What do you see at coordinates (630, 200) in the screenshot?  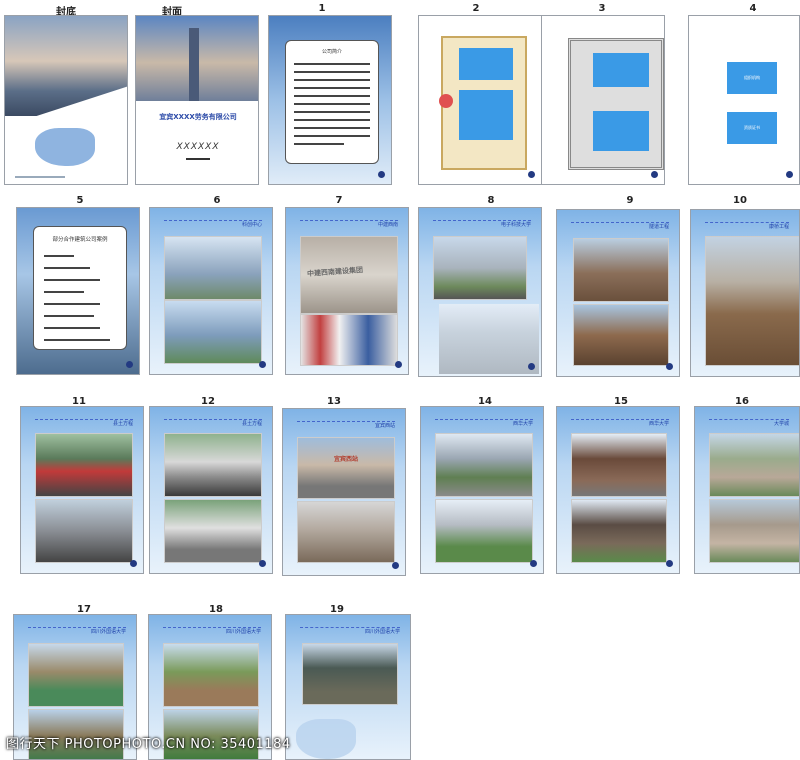 I see `page-label-9: 9` at bounding box center [630, 200].